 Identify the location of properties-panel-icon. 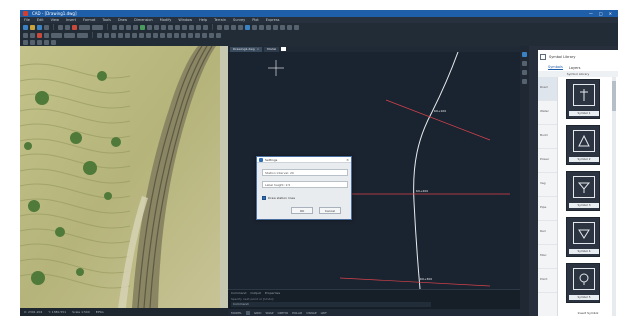
(524, 72).